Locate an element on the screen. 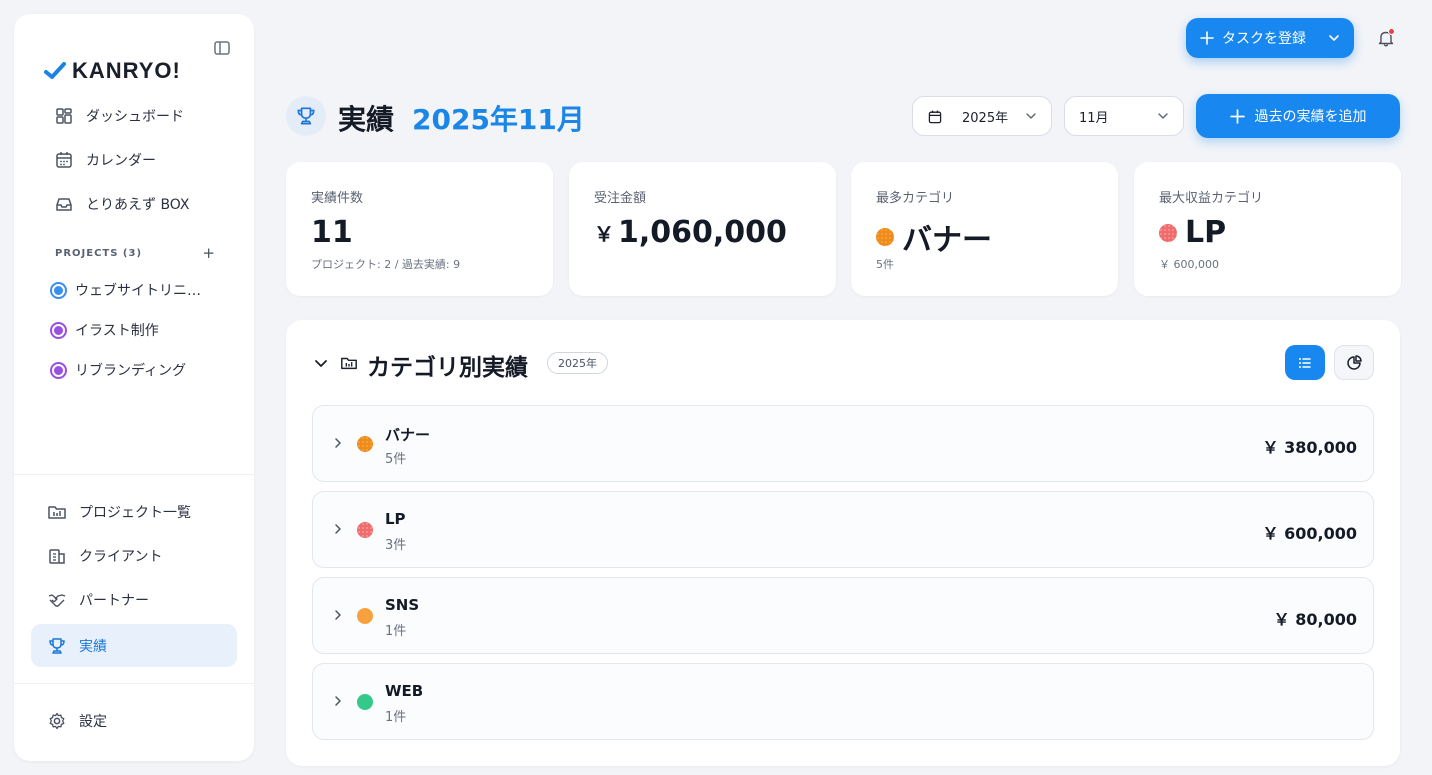  month-select-value: 11月 is located at coordinates (1094, 118).